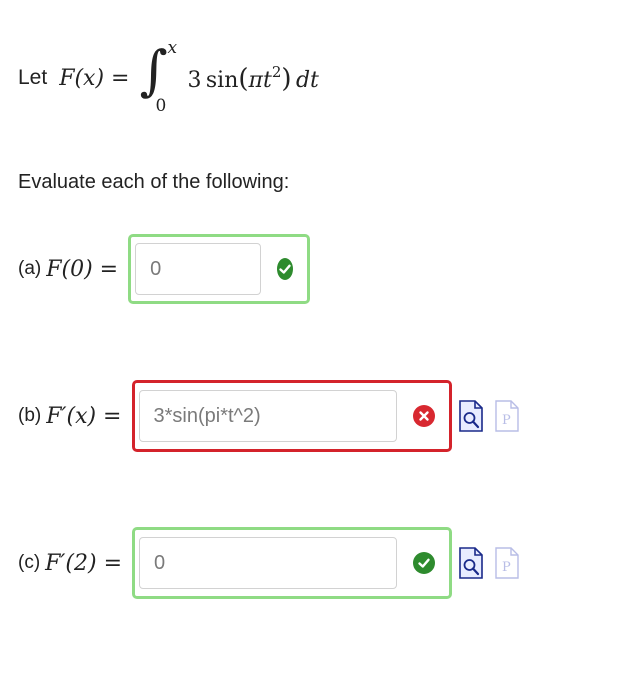  Describe the element at coordinates (161, 106) in the screenshot. I see `integral-lower-limit: 0` at that location.